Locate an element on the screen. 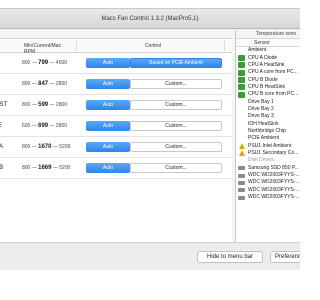  sensor-item: Northbridge Chip is located at coordinates (268, 131).